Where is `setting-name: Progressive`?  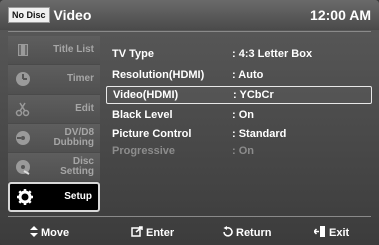
setting-name: Progressive is located at coordinates (143, 151).